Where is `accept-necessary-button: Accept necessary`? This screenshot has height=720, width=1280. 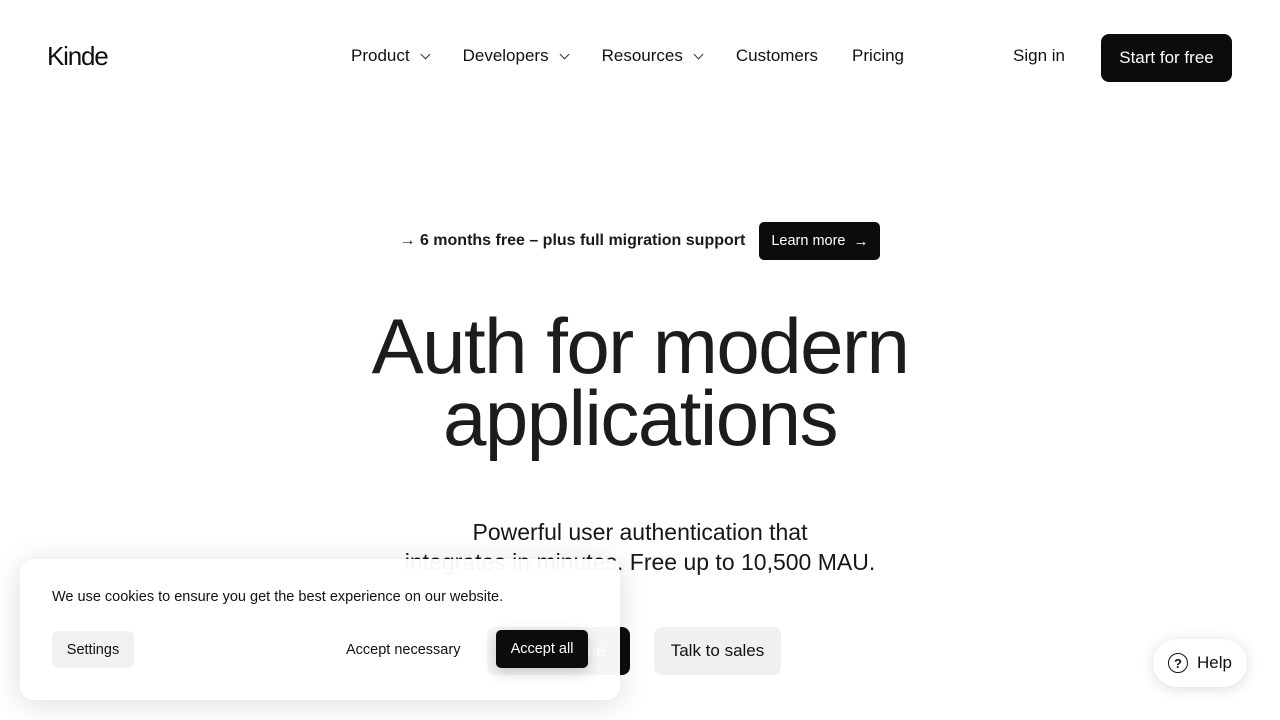
accept-necessary-button: Accept necessary is located at coordinates (403, 649).